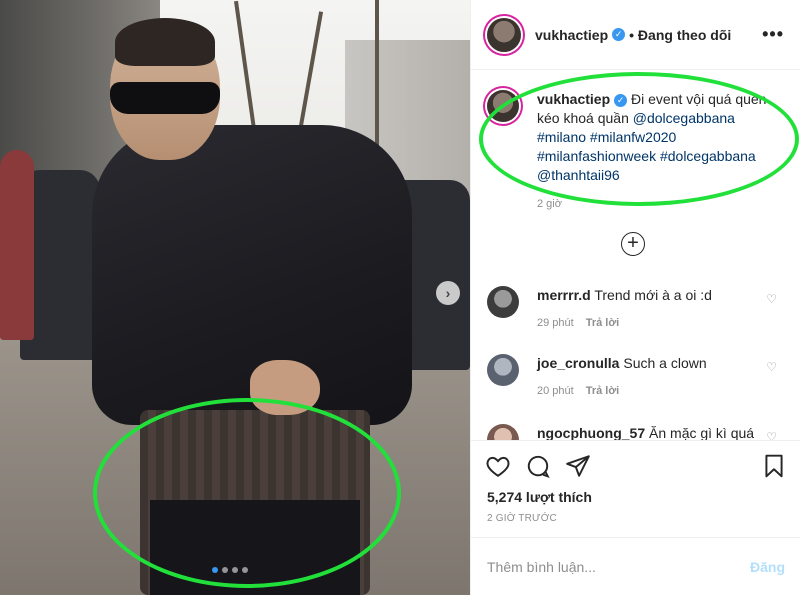  I want to click on annotation-circle-photo, so click(247, 493).